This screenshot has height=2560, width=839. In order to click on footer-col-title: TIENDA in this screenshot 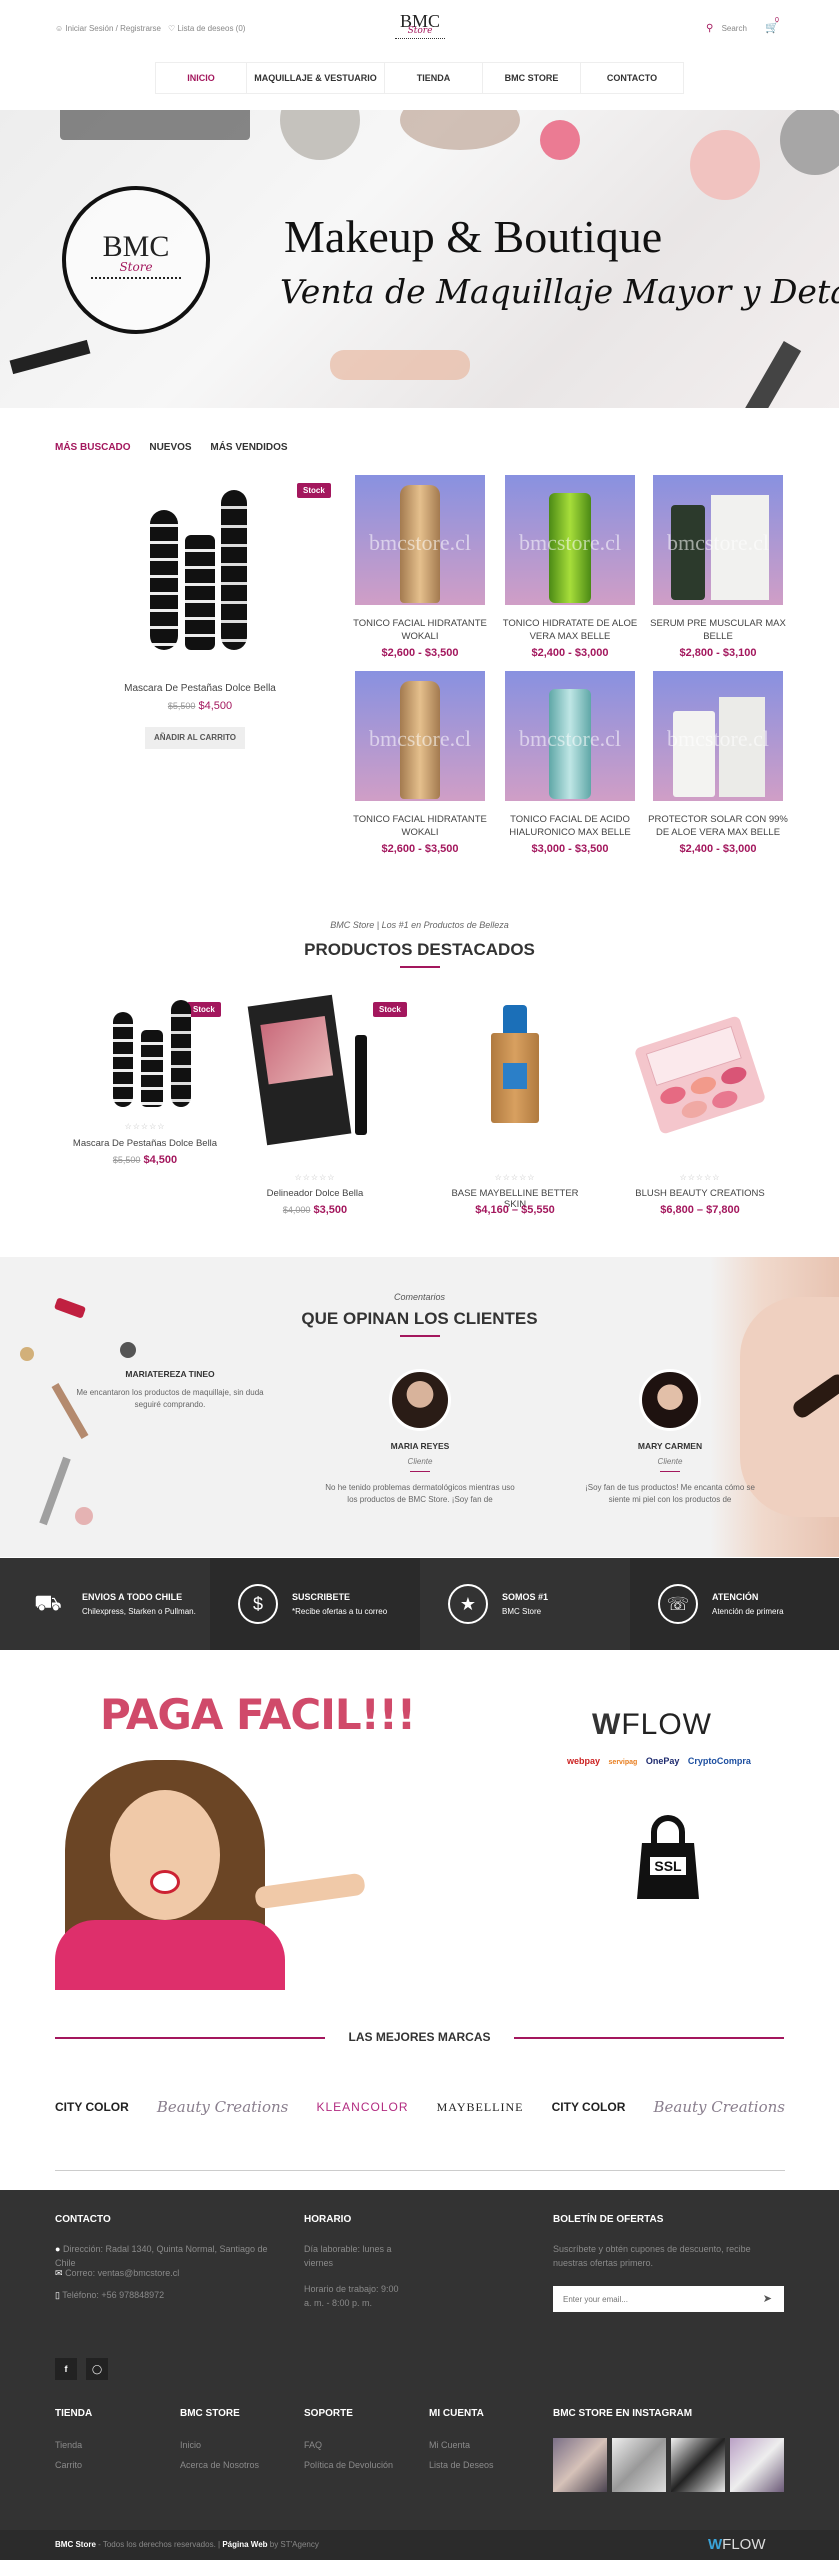, I will do `click(74, 2413)`.